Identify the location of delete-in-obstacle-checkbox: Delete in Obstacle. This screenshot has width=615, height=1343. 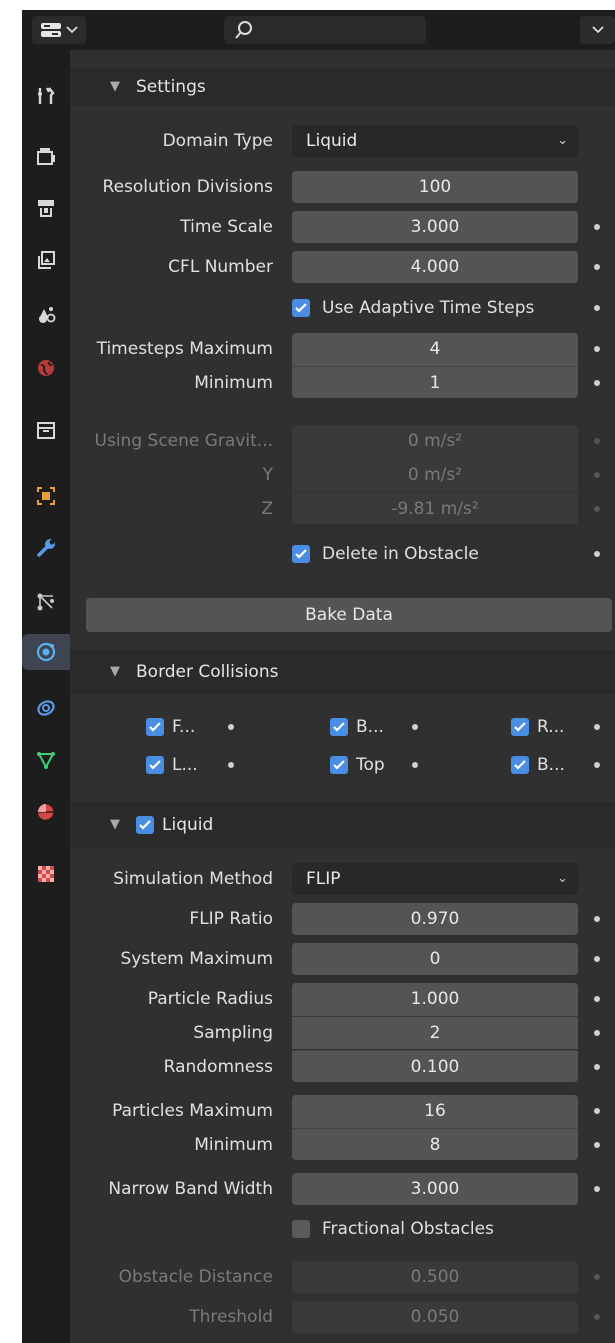
(442, 554).